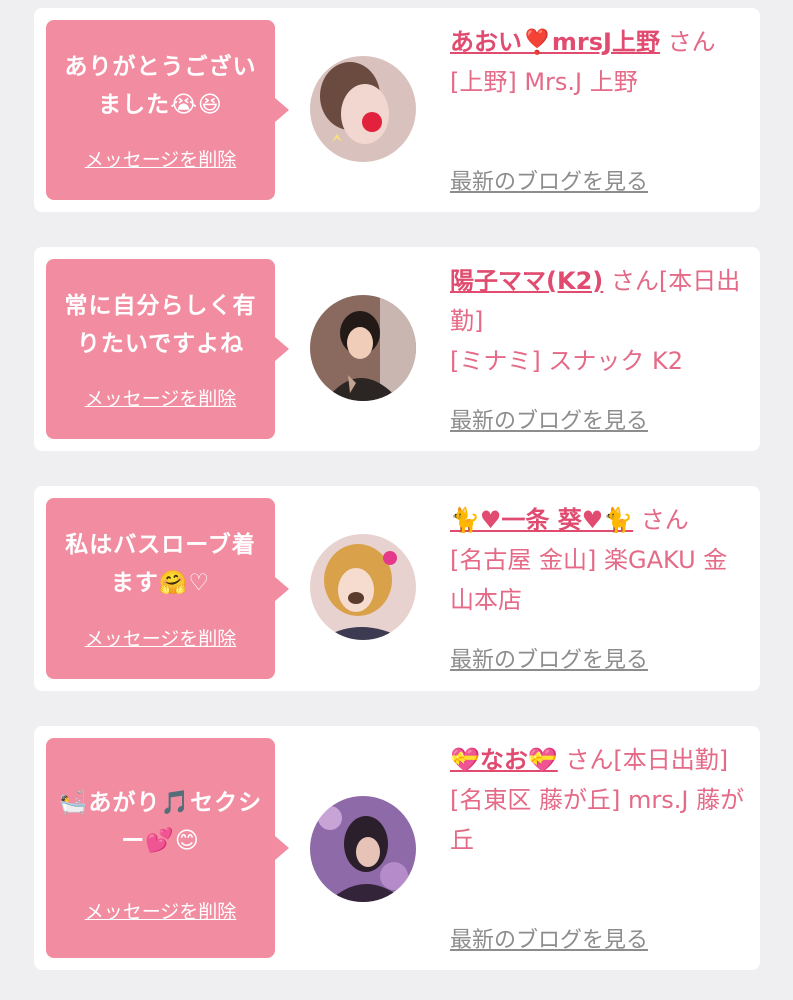 This screenshot has height=1000, width=793. Describe the element at coordinates (589, 580) in the screenshot. I see `shop-name: [名古屋 金山] 楽GAKU 金山本店` at that location.